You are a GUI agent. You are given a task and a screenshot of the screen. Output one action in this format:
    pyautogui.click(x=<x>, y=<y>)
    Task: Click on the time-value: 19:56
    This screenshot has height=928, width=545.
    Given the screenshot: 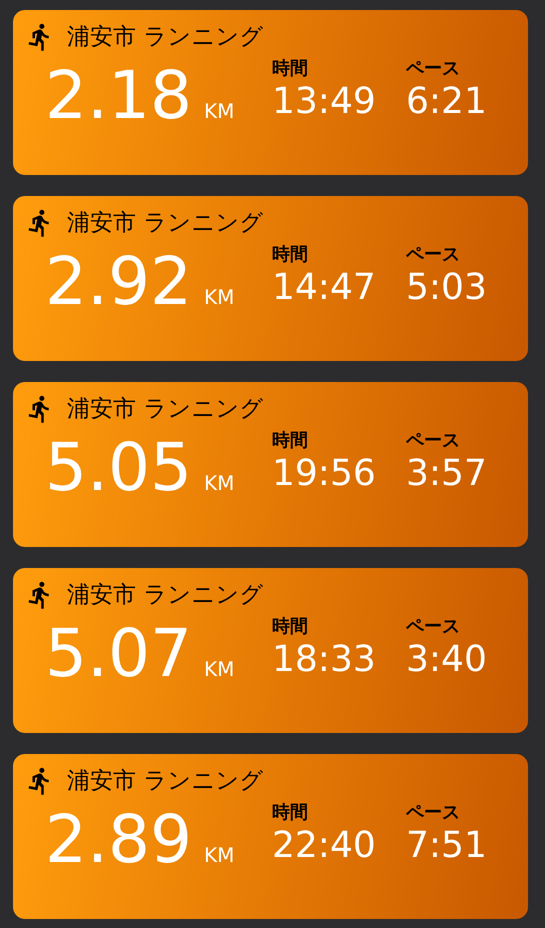 What is the action you would take?
    pyautogui.click(x=324, y=474)
    